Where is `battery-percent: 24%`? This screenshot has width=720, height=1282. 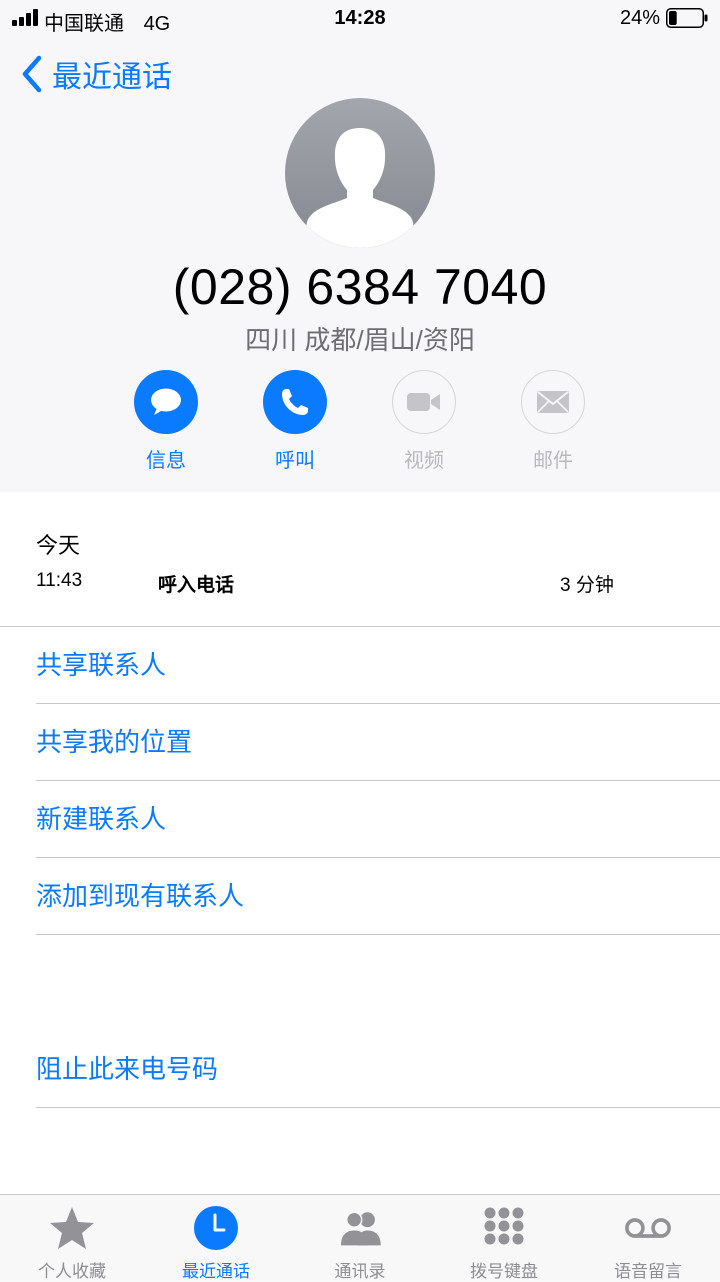
battery-percent: 24% is located at coordinates (639, 18).